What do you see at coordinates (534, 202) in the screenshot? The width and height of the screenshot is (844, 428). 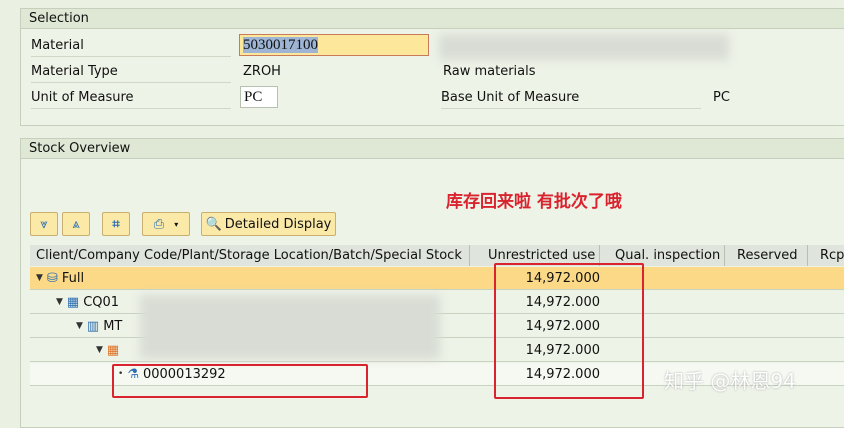 I see `annotation-text: 库存回来啦 有批次了哦` at bounding box center [534, 202].